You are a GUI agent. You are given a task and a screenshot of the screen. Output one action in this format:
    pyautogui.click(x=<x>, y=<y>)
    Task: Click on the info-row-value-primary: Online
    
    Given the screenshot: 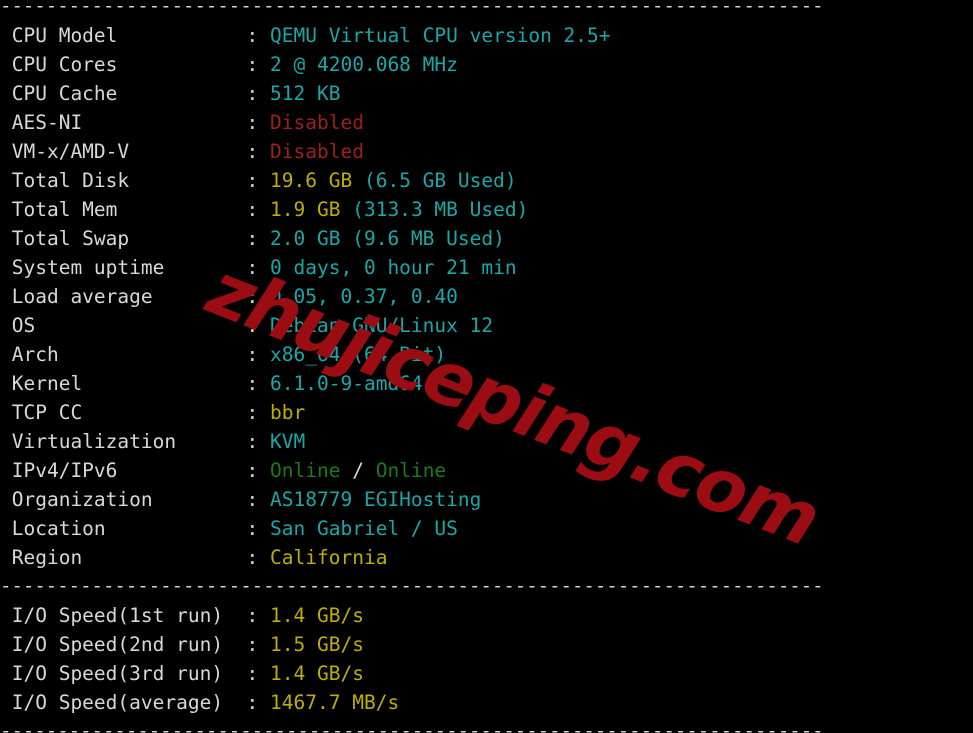 What is the action you would take?
    pyautogui.click(x=305, y=470)
    